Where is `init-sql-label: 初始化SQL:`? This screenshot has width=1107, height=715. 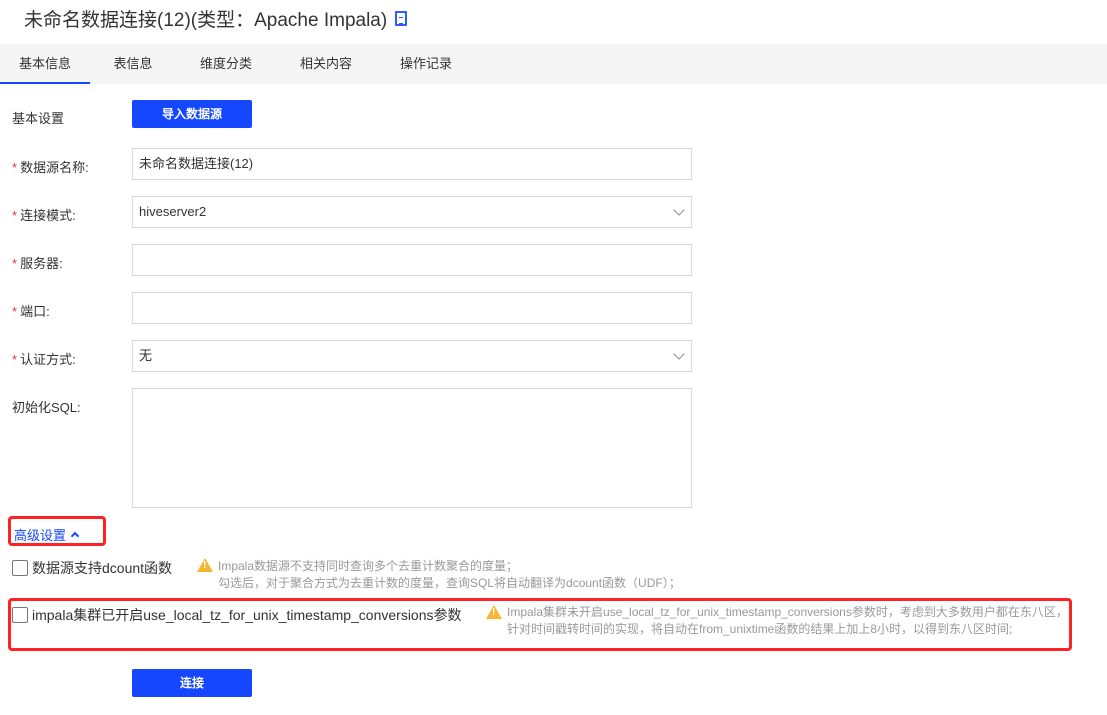
init-sql-label: 初始化SQL: is located at coordinates (46, 407).